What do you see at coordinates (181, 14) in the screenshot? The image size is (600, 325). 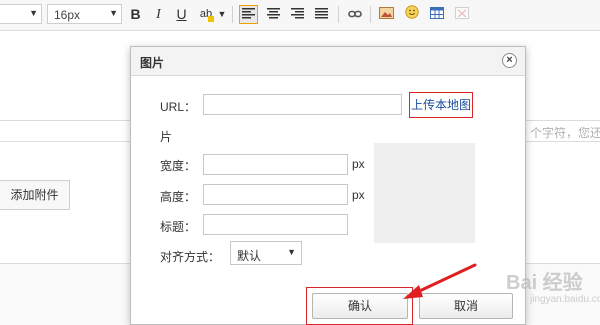 I see `underline-button: U` at bounding box center [181, 14].